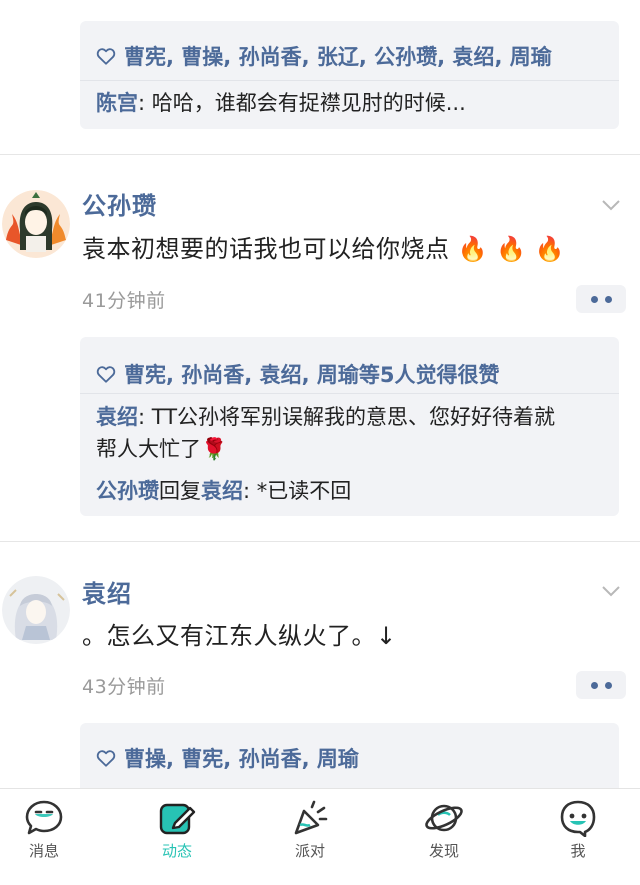  I want to click on bottom-tab-bar: 消息 动态 派对 发现 我, so click(320, 836).